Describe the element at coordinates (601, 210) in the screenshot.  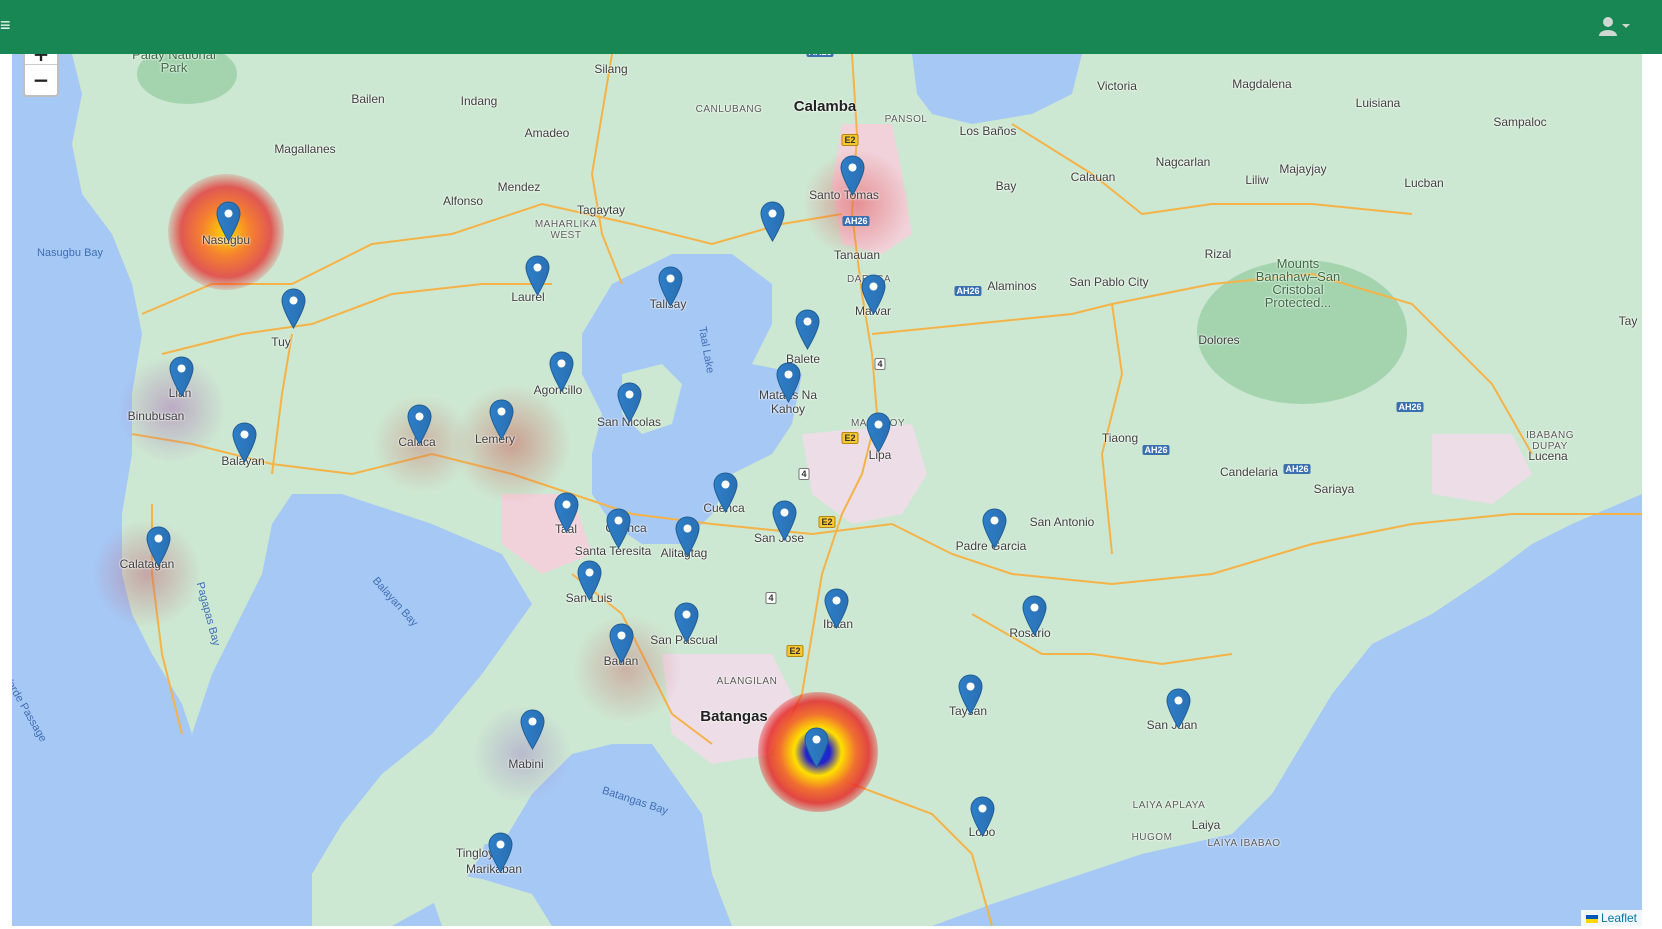
I see `place-label: Tagaytay` at that location.